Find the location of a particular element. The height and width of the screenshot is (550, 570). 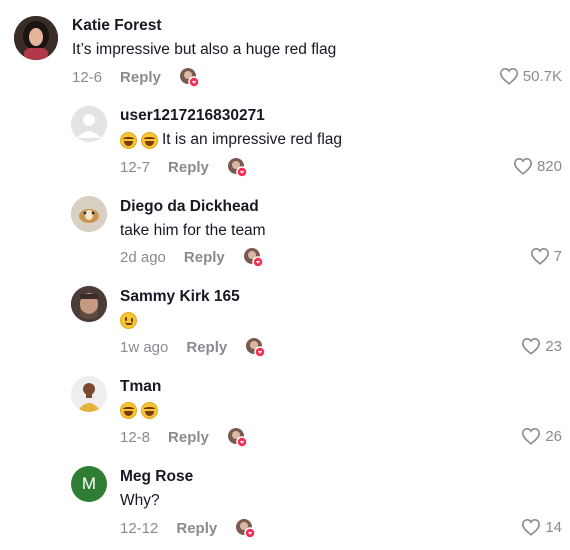

comment-meta: 12-6 Reply is located at coordinates (136, 77).